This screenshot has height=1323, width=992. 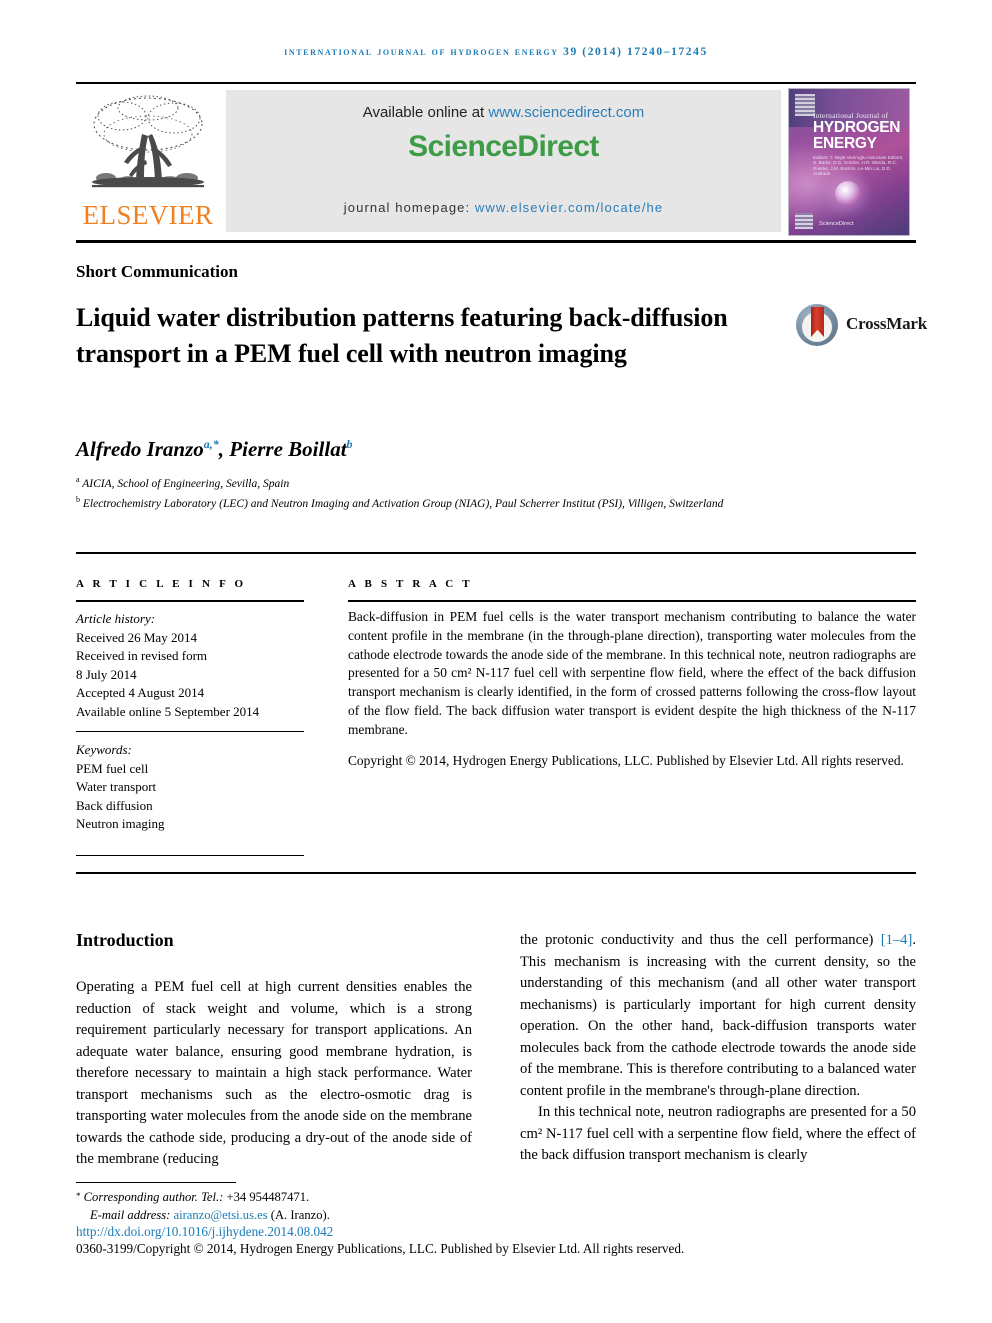 I want to click on header-rule, so click(x=496, y=83).